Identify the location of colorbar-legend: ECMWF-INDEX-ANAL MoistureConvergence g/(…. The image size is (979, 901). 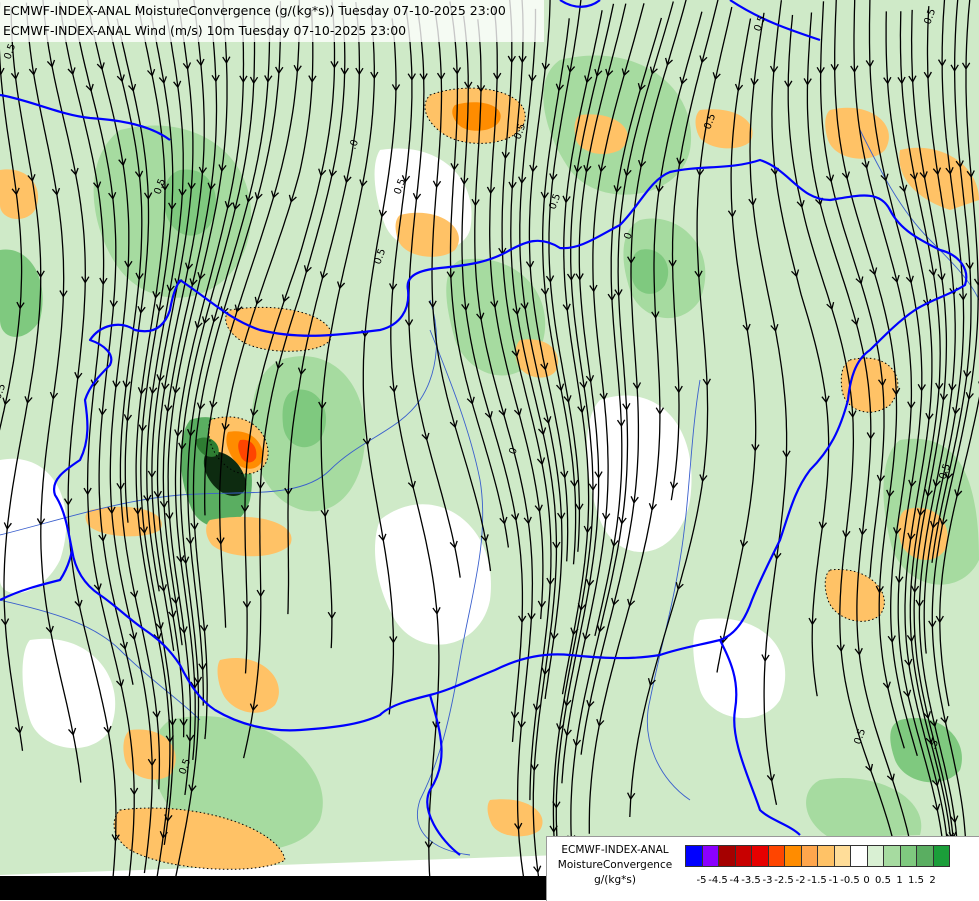
(762, 868).